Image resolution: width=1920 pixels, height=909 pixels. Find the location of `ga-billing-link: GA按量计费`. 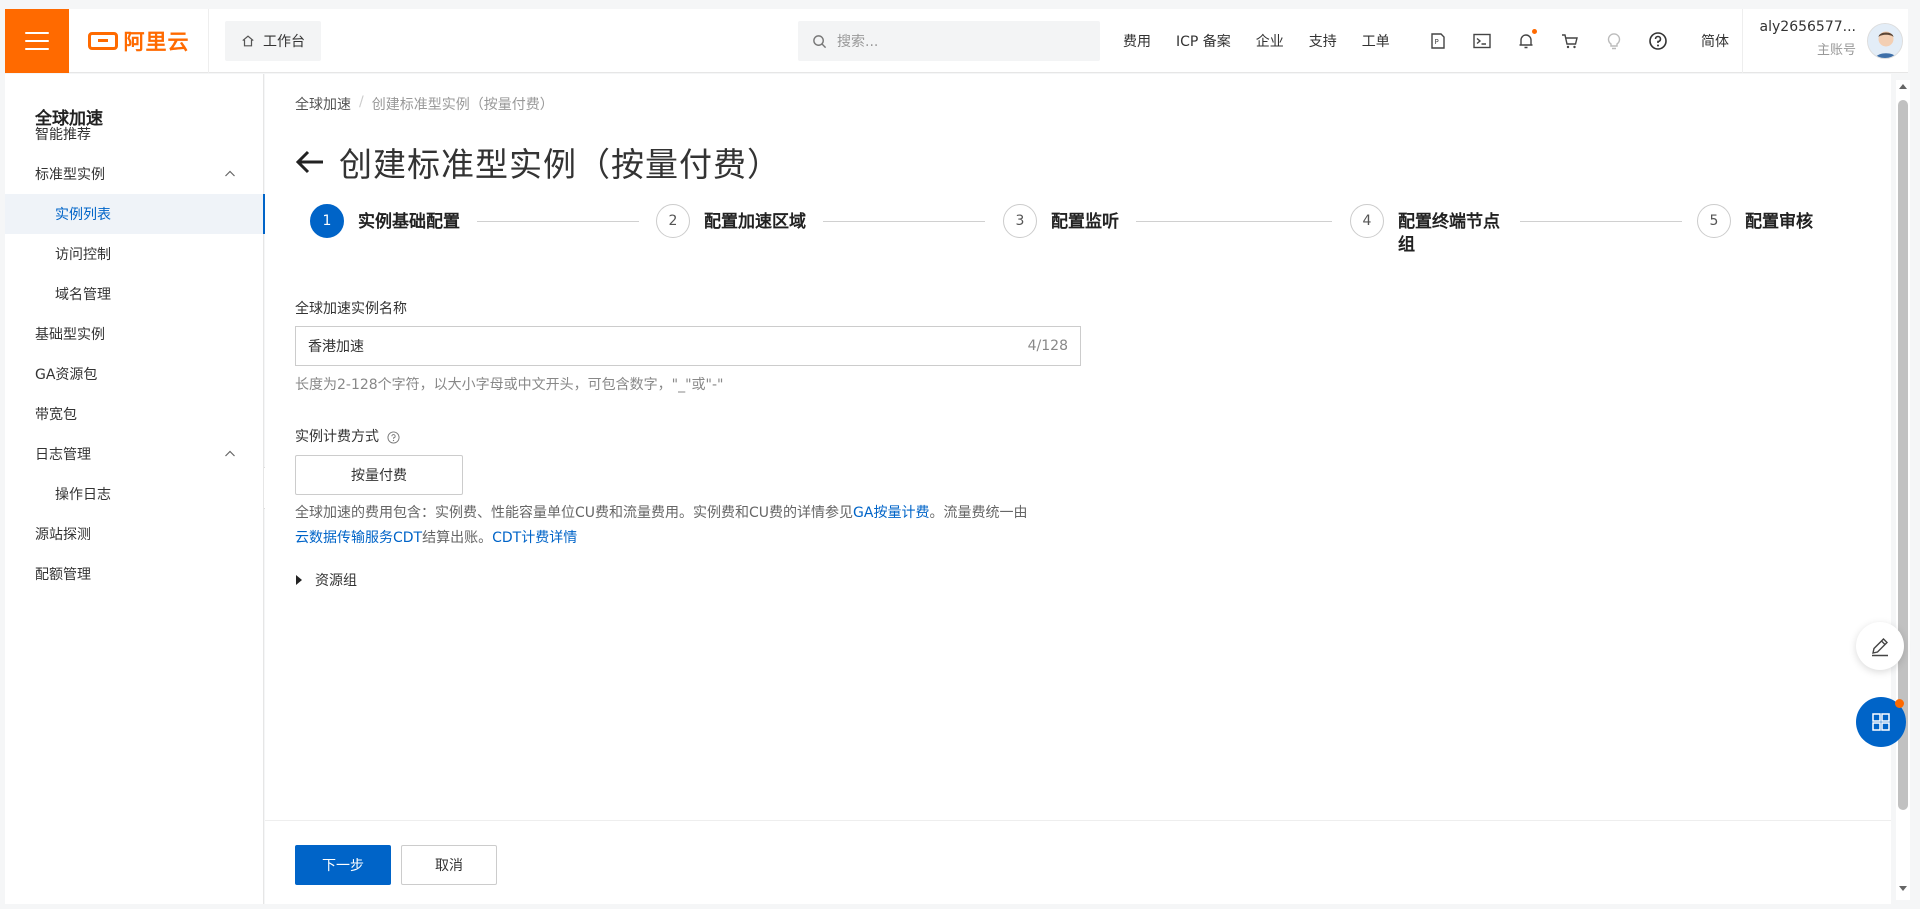

ga-billing-link: GA按量计费 is located at coordinates (891, 513).